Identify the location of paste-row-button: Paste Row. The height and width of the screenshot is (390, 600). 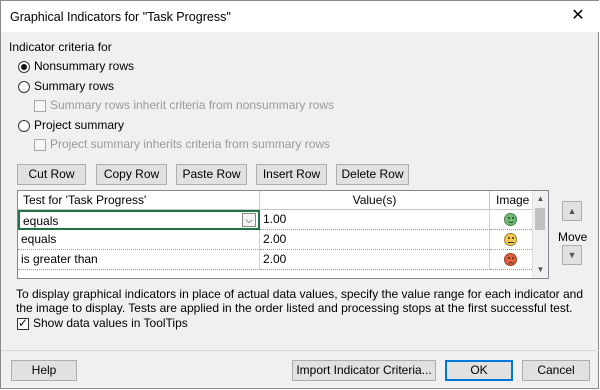
(211, 174).